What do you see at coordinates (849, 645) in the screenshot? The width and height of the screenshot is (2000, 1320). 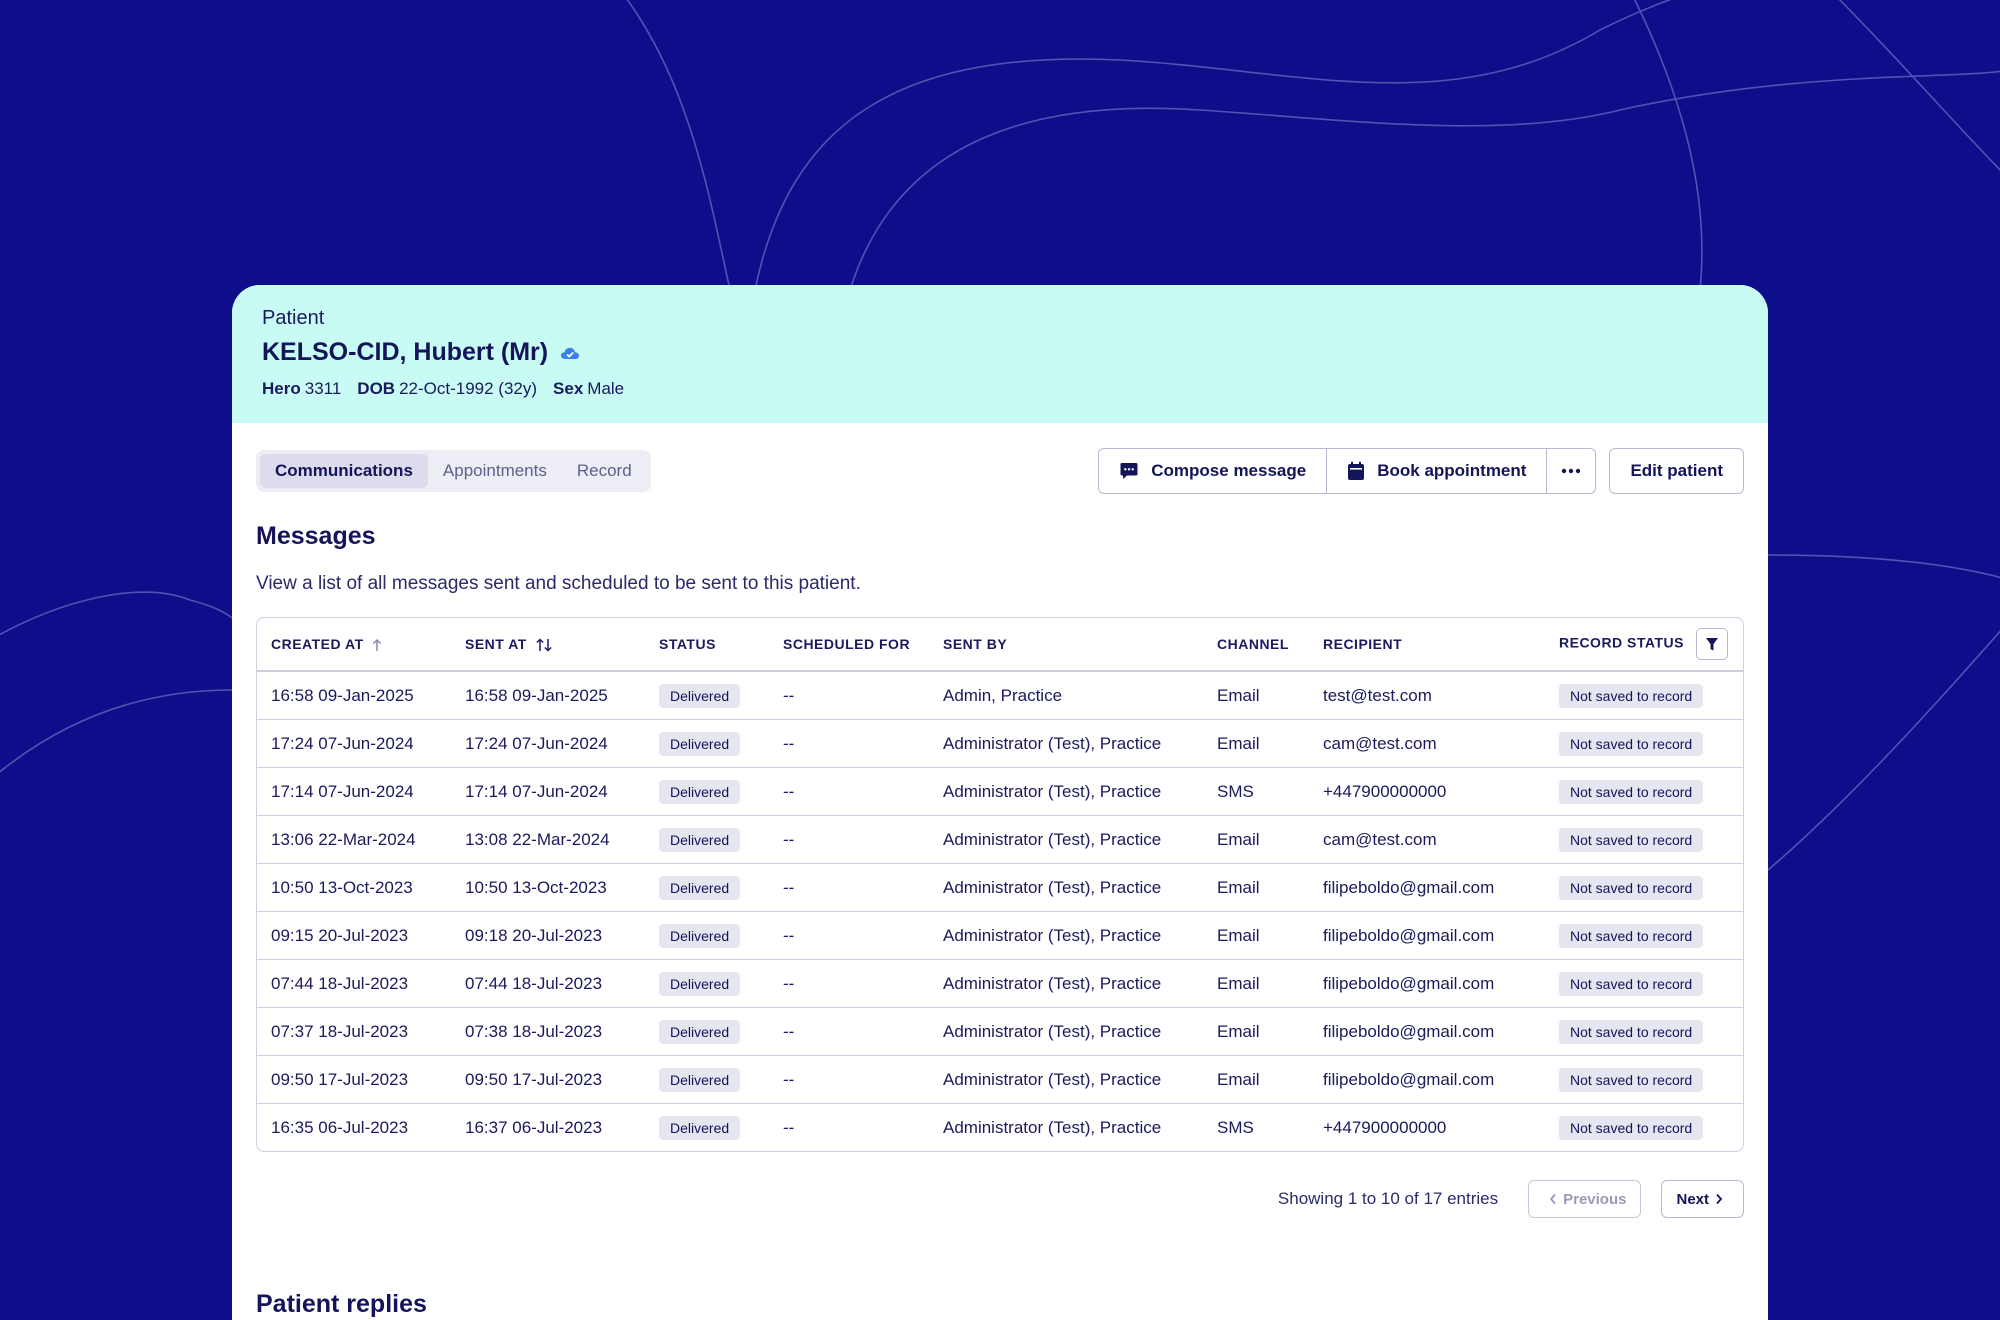 I see `column-scheduled-for: SCHEDULED FOR` at bounding box center [849, 645].